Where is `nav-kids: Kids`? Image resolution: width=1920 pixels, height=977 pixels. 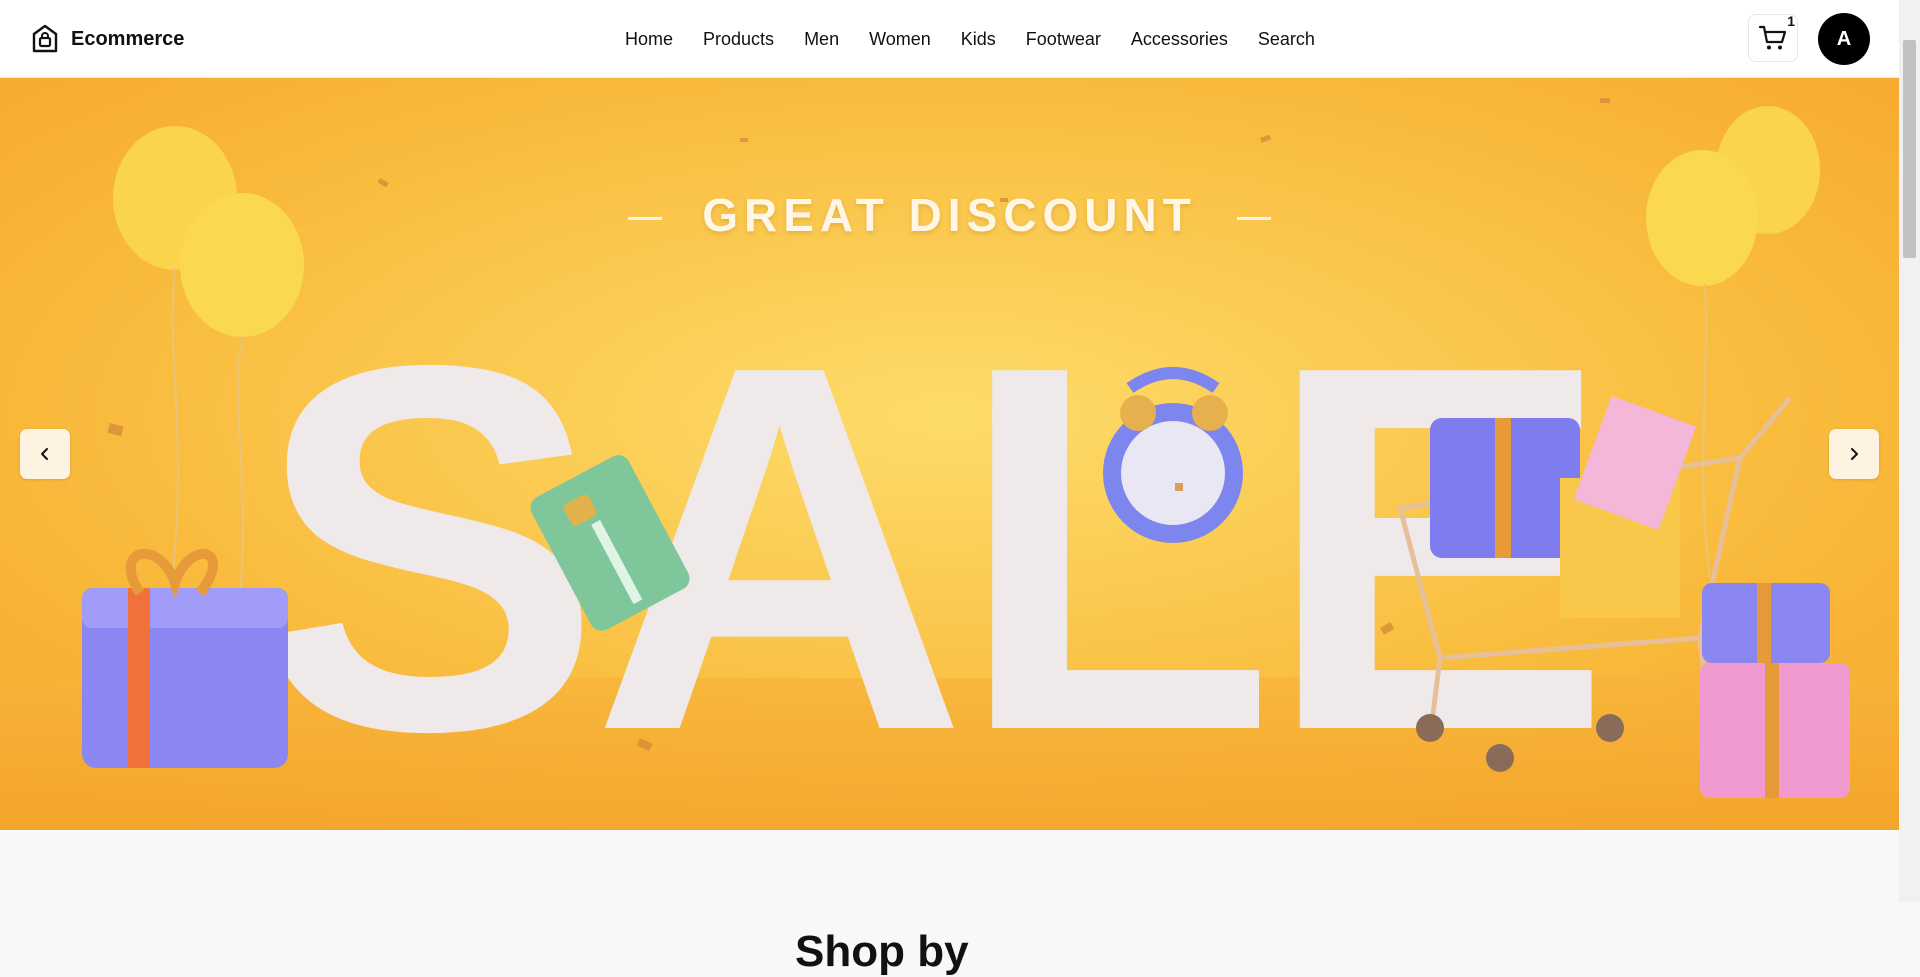
nav-kids: Kids is located at coordinates (978, 39).